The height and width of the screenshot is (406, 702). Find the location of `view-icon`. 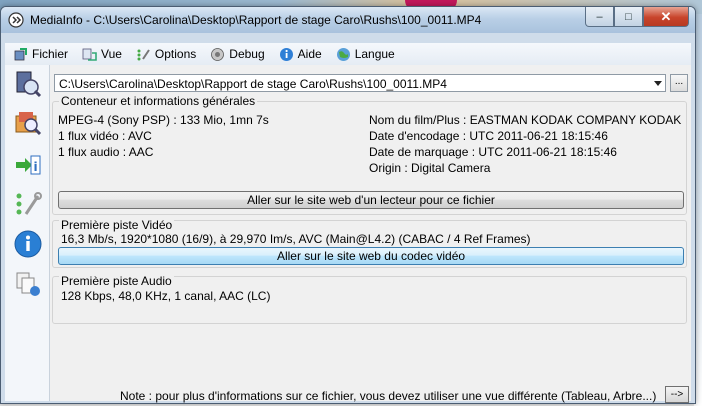

view-icon is located at coordinates (89, 54).